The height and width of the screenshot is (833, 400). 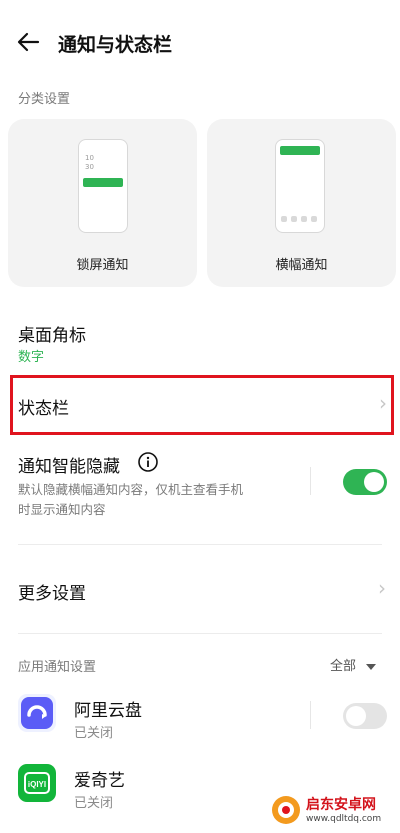 I want to click on more-settings-row: 更多设置 ›, so click(x=200, y=589).